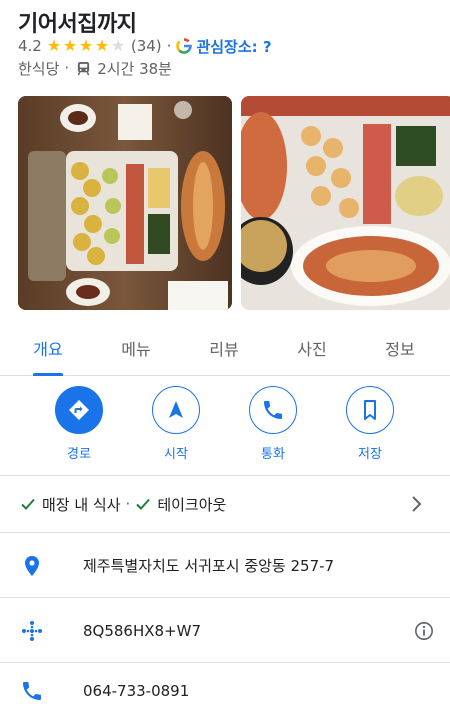 Image resolution: width=450 pixels, height=713 pixels. What do you see at coordinates (142, 630) in the screenshot?
I see `plus-code-text: 8Q586HX8+W7` at bounding box center [142, 630].